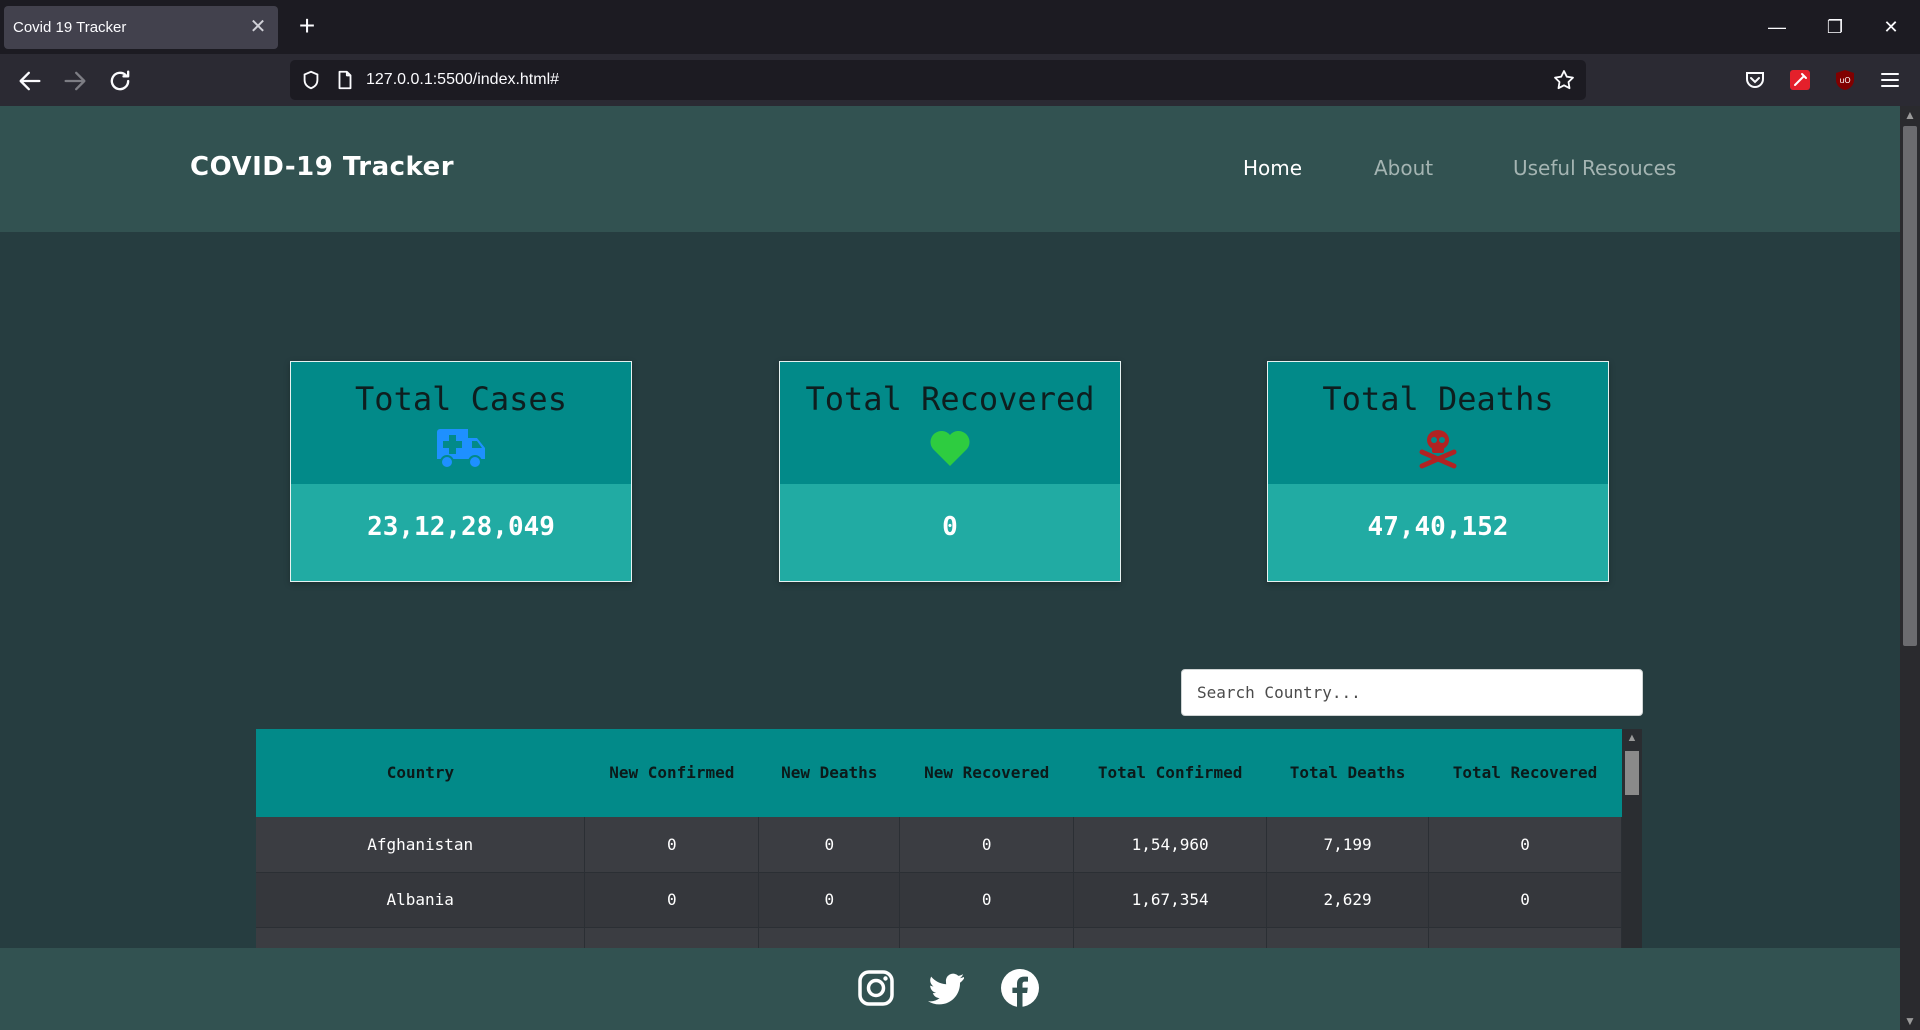 Image resolution: width=1920 pixels, height=1030 pixels. What do you see at coordinates (461, 449) in the screenshot?
I see `ambulance-icon` at bounding box center [461, 449].